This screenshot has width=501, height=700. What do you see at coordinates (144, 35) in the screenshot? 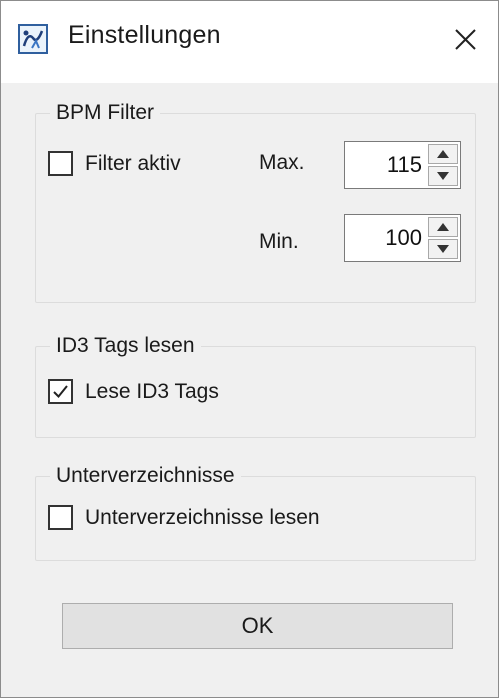
I see `window-title: Einstellungen` at bounding box center [144, 35].